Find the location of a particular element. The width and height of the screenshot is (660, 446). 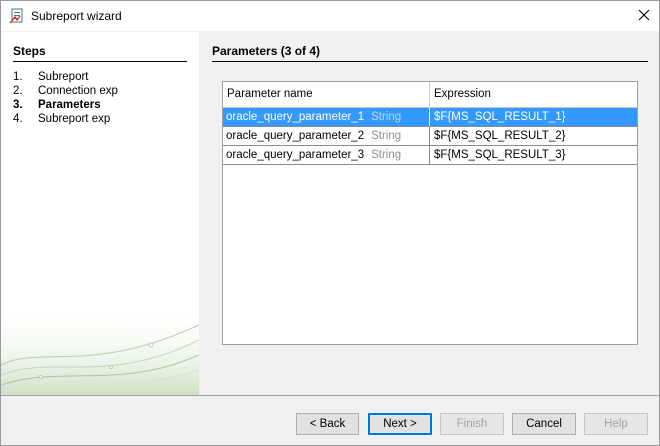

step-number: 2. is located at coordinates (18, 91).